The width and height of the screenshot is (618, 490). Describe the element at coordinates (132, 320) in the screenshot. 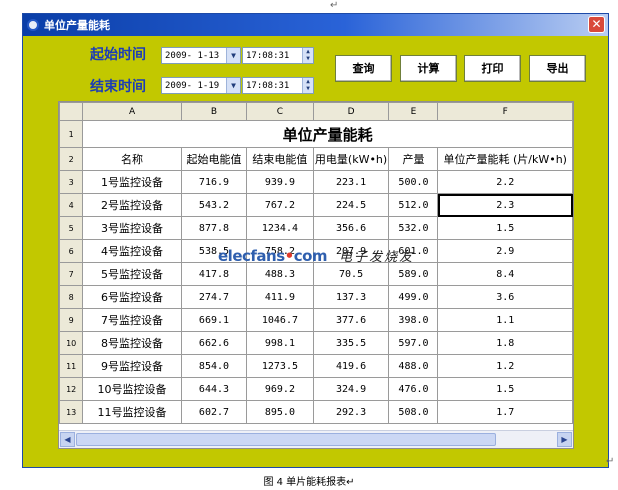

I see `table-cell: 7号监控设备` at that location.